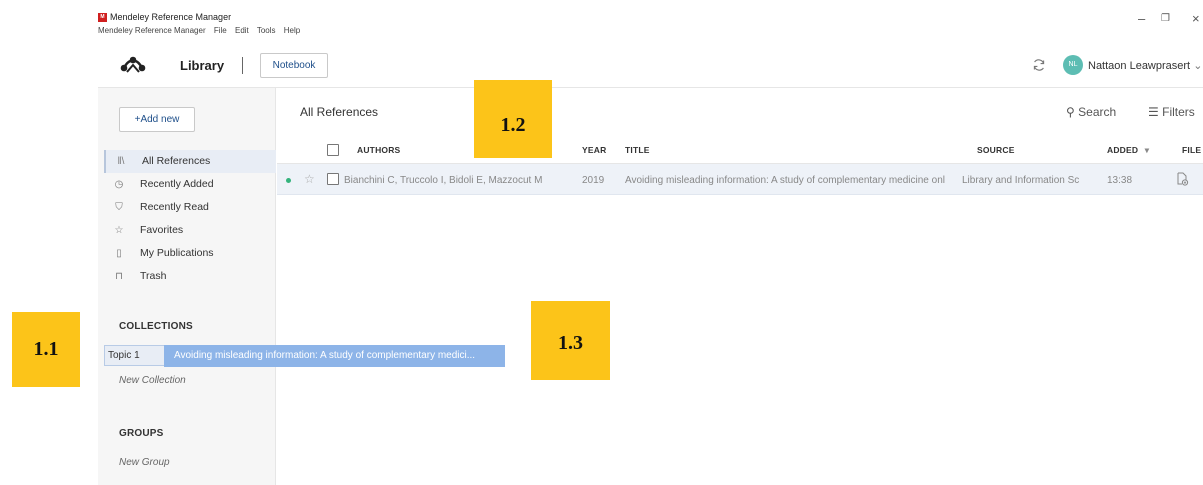 Image resolution: width=1203 pixels, height=485 pixels. What do you see at coordinates (266, 30) in the screenshot?
I see `menu-tools: Tools` at bounding box center [266, 30].